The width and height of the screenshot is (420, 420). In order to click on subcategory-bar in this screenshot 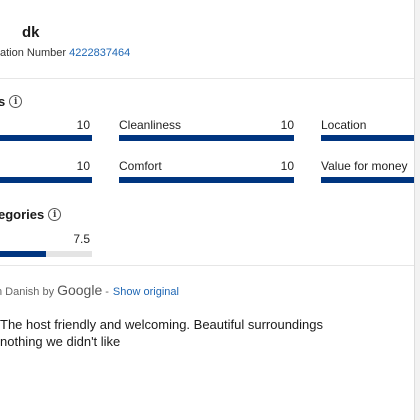, I will do `click(46, 254)`.